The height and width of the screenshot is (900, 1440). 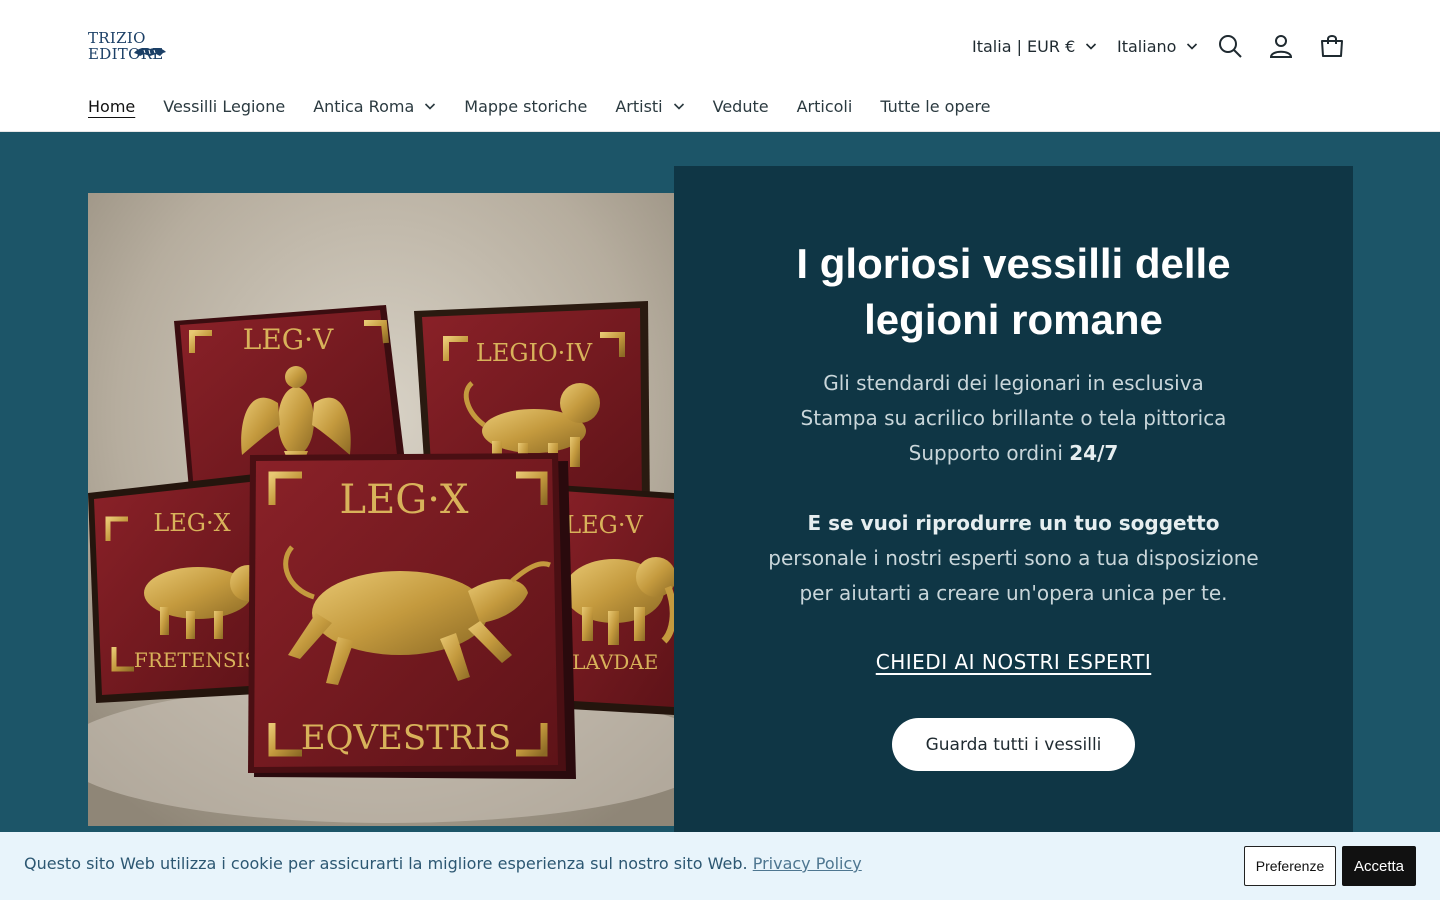 What do you see at coordinates (406, 738) in the screenshot?
I see `standard-leg-x-equestris-label-bottom: EQVESTRIS` at bounding box center [406, 738].